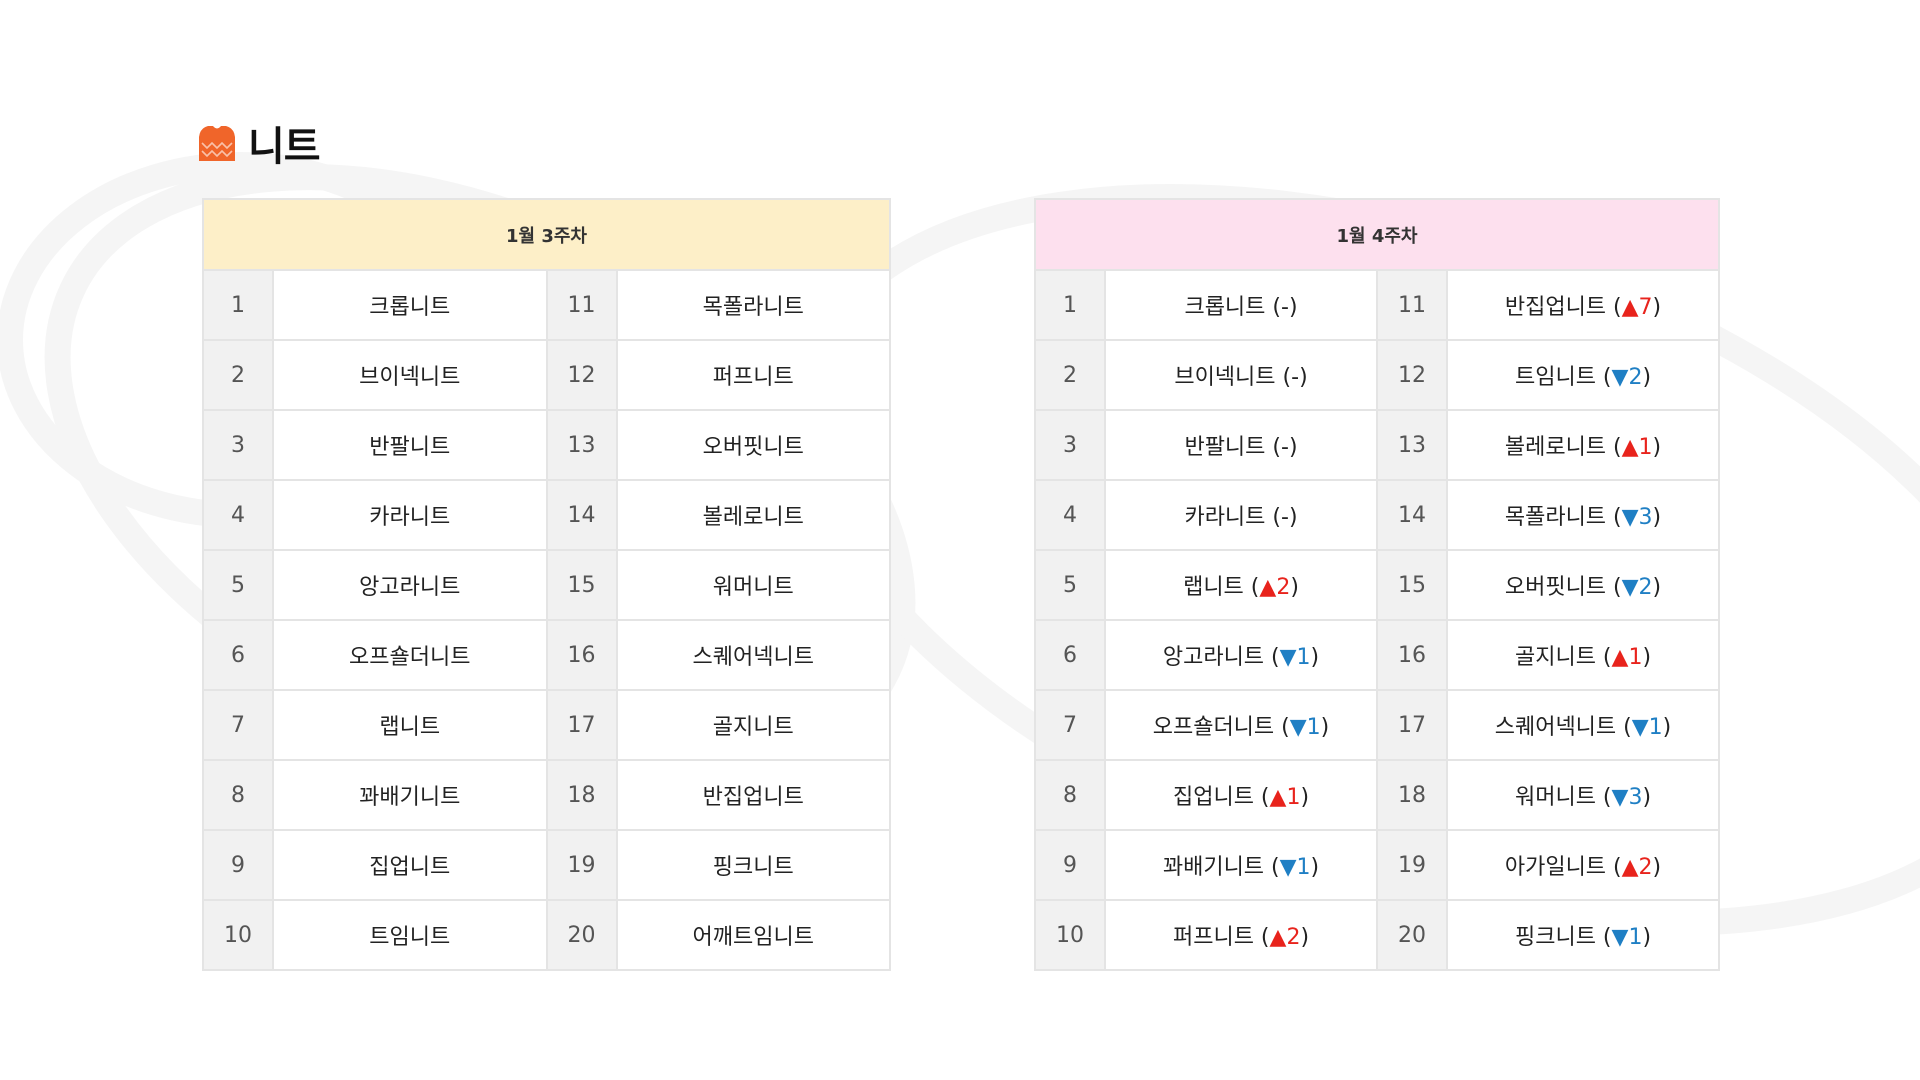 Image resolution: width=1920 pixels, height=1080 pixels. Describe the element at coordinates (217, 143) in the screenshot. I see `sweater-icon` at that location.